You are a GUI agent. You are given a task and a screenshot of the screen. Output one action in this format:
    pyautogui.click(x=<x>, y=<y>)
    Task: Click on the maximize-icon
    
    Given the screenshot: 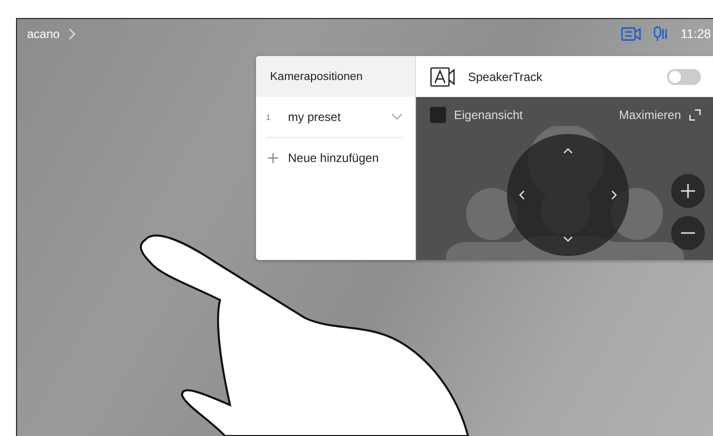 What is the action you would take?
    pyautogui.click(x=695, y=115)
    